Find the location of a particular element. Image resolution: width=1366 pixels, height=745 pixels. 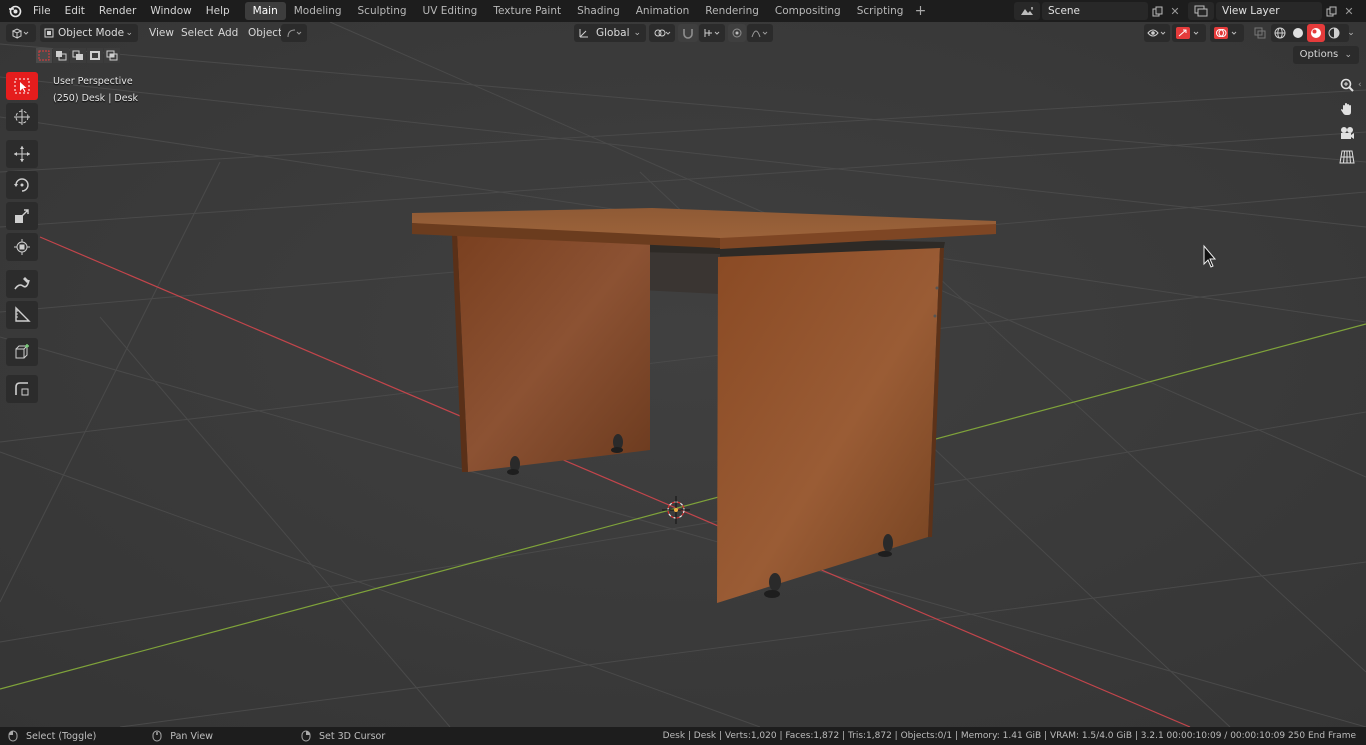

transform-icon is located at coordinates (22, 247).